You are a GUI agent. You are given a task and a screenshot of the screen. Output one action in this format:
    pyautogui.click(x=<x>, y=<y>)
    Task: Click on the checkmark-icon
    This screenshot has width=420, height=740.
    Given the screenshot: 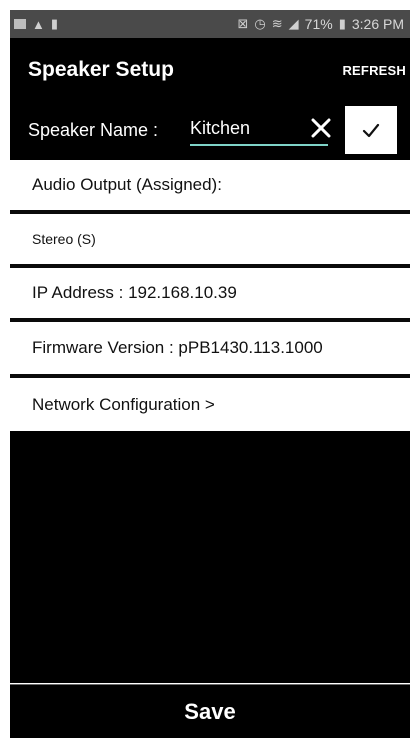 What is the action you would take?
    pyautogui.click(x=371, y=130)
    